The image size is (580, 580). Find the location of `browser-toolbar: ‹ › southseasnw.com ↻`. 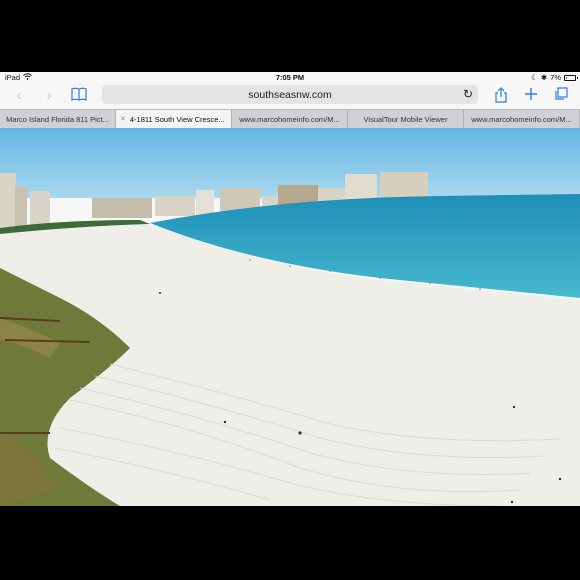

browser-toolbar: ‹ › southseasnw.com ↻ is located at coordinates (290, 96).